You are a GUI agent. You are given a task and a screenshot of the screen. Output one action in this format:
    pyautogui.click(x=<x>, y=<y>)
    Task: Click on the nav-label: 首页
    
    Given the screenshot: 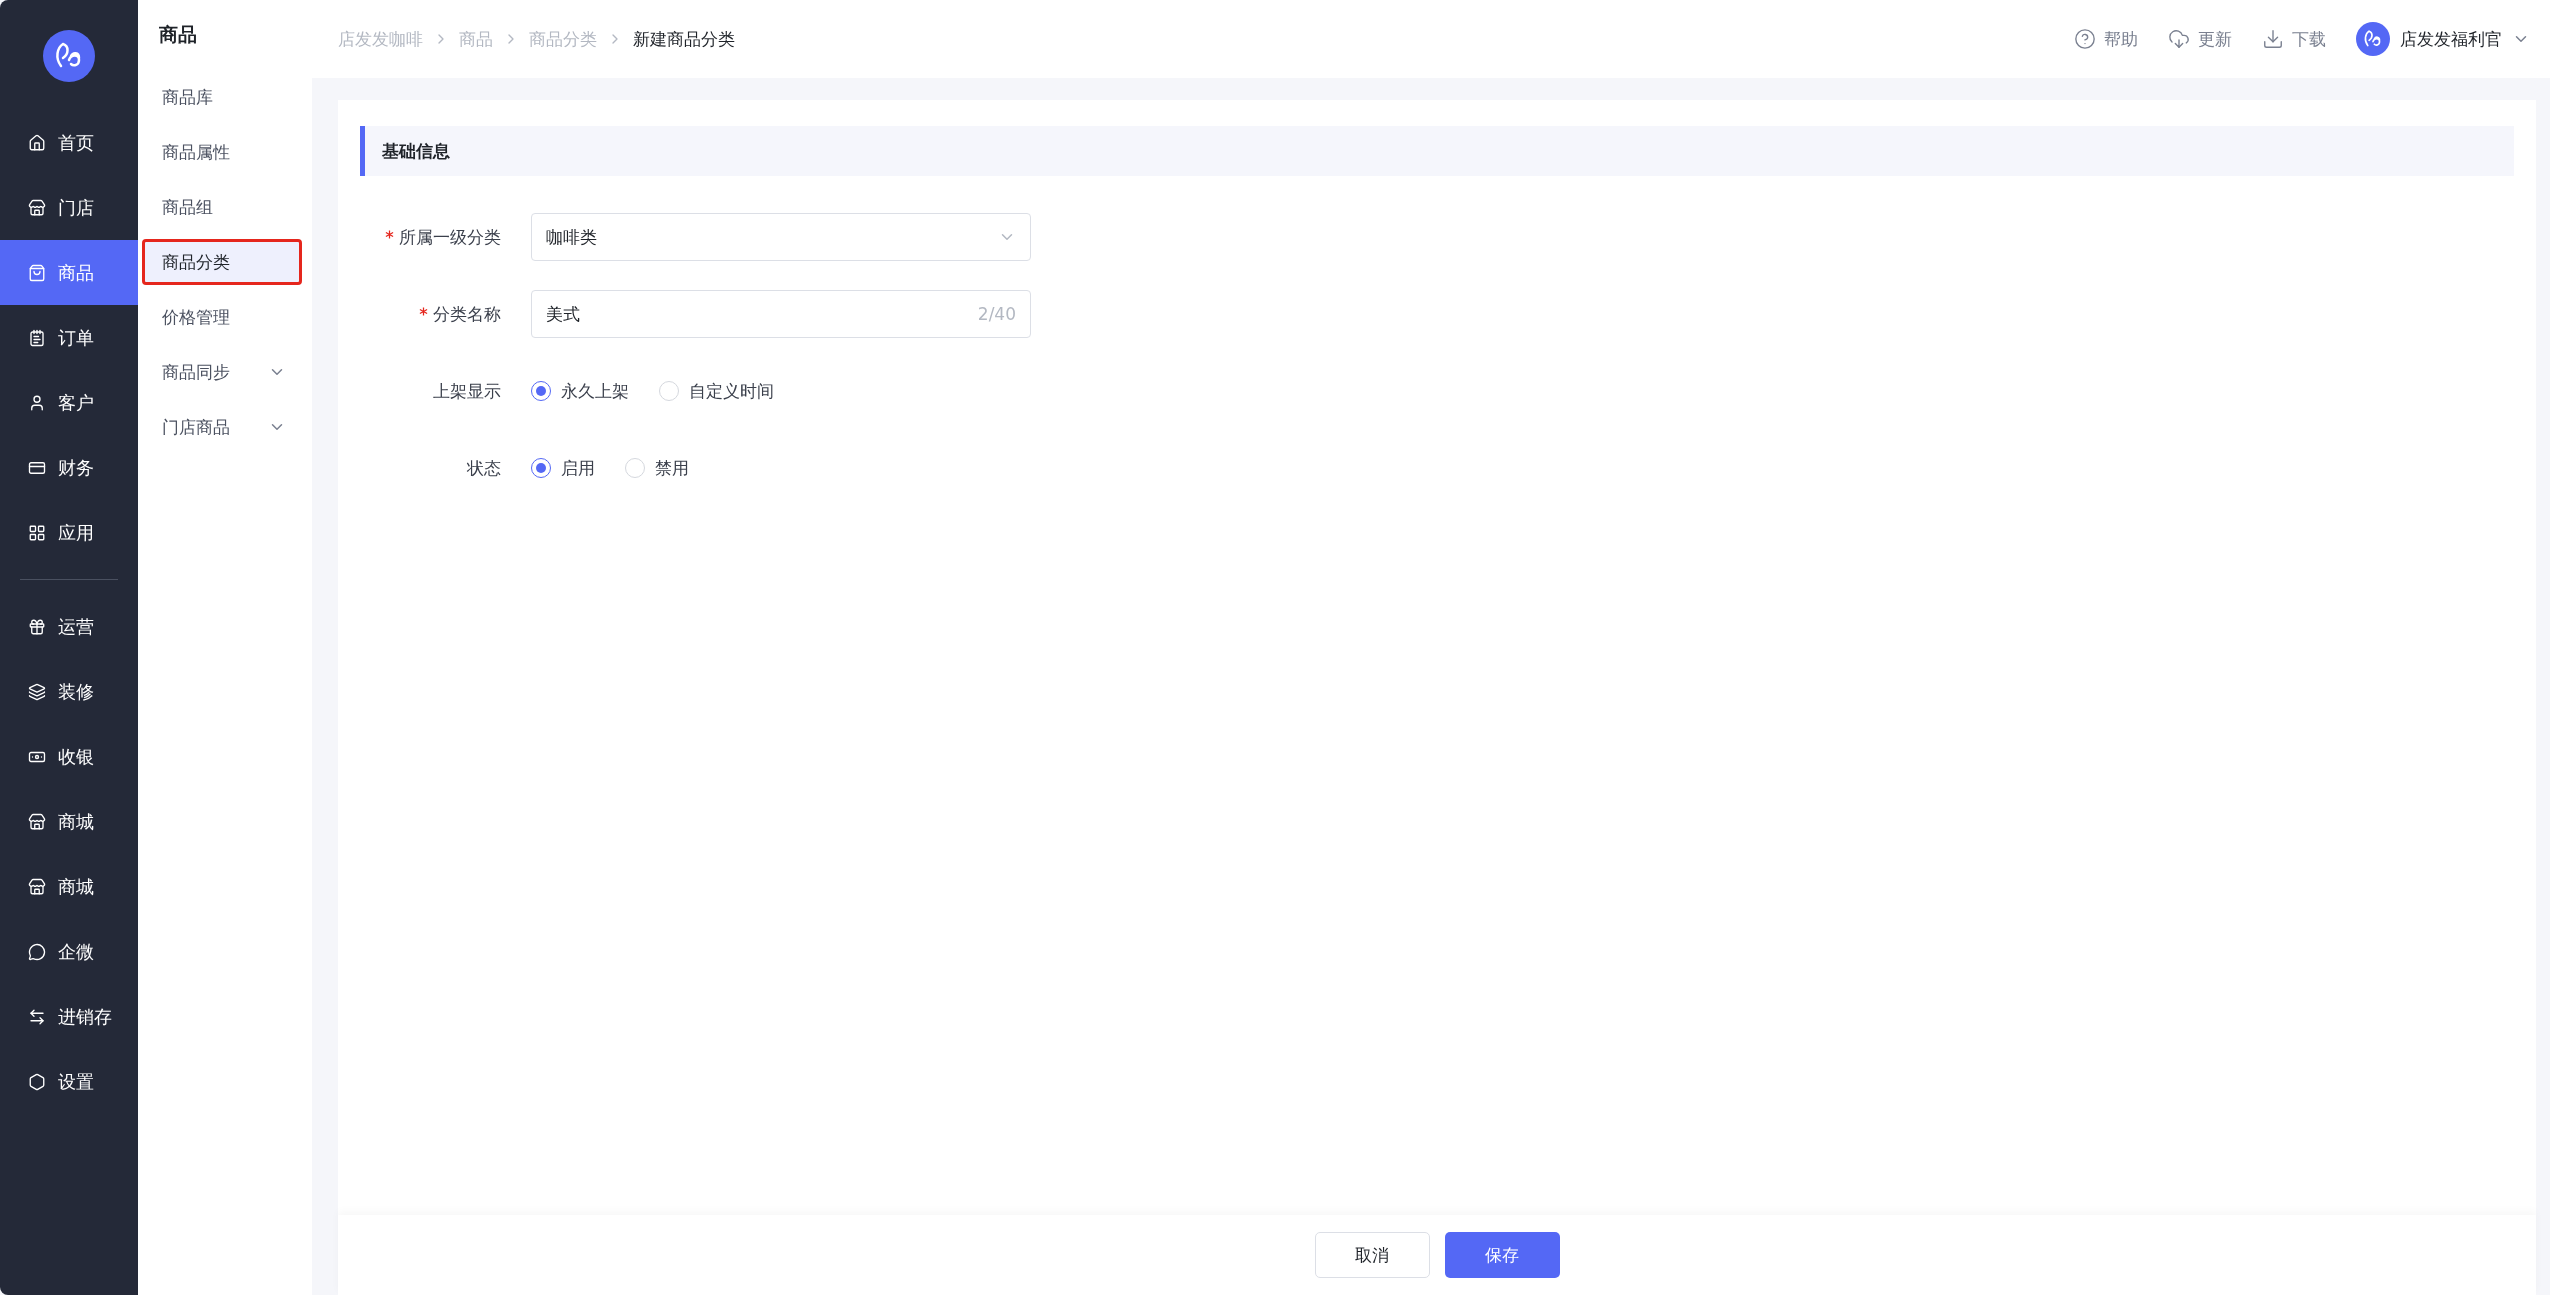 What is the action you would take?
    pyautogui.click(x=76, y=142)
    